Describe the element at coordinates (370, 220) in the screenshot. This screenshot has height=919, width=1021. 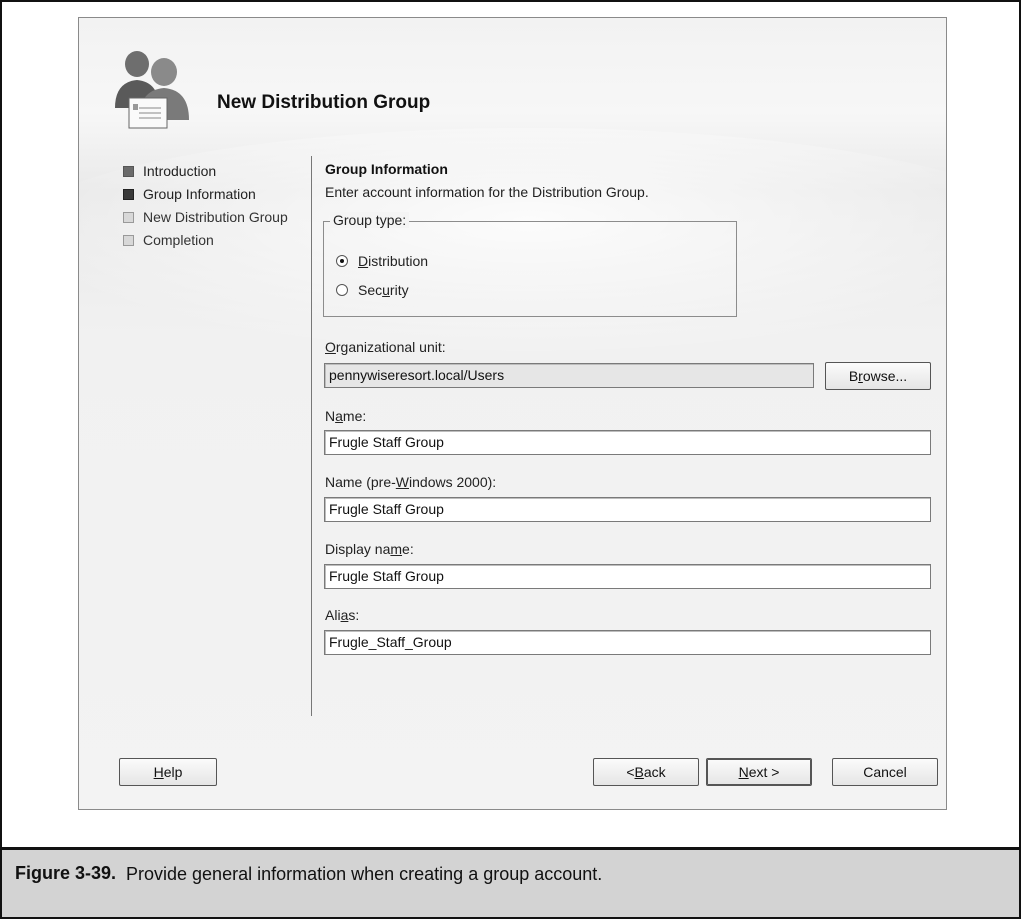
I see `group-type-legend: Group type:` at that location.